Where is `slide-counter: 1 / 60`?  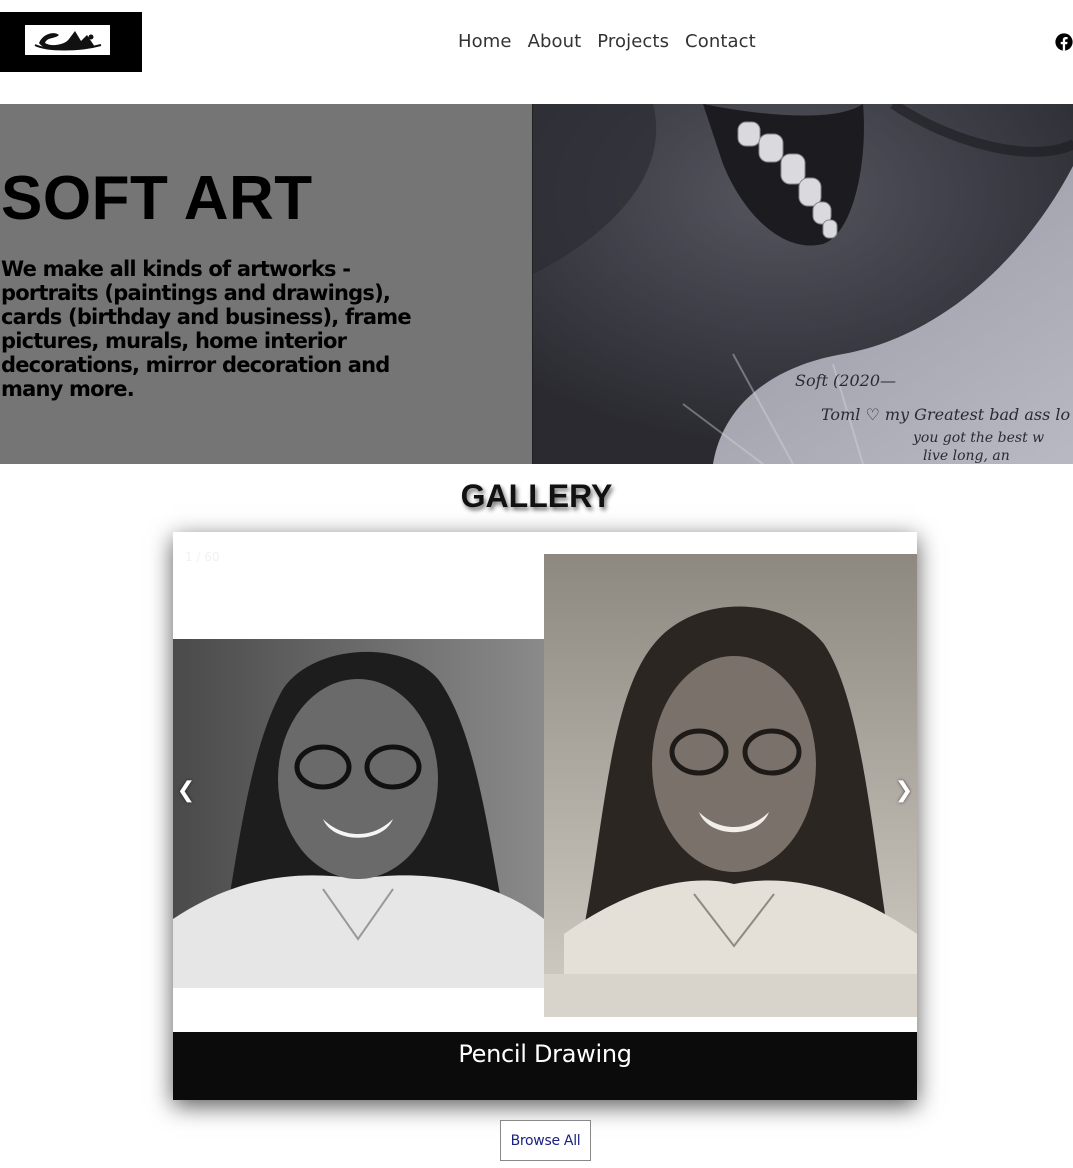
slide-counter: 1 / 60 is located at coordinates (202, 557).